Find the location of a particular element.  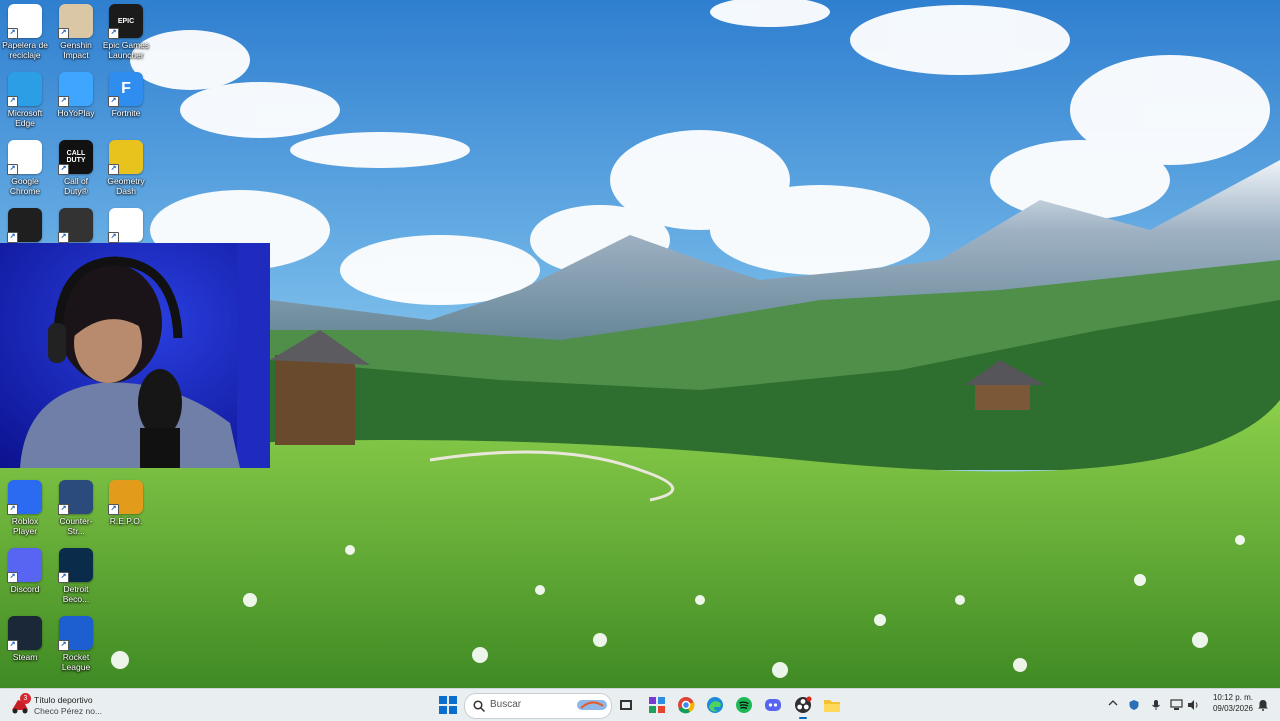

desktop-icon: ↗ R.E.P.O. is located at coordinates (126, 503).